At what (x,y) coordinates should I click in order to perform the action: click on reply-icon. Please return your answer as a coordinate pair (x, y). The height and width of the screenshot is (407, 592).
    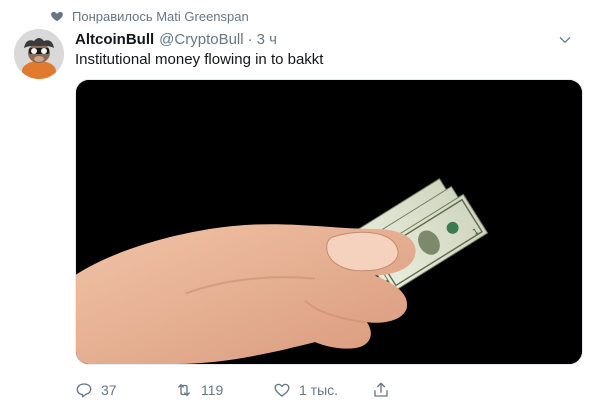
    Looking at the image, I should click on (84, 390).